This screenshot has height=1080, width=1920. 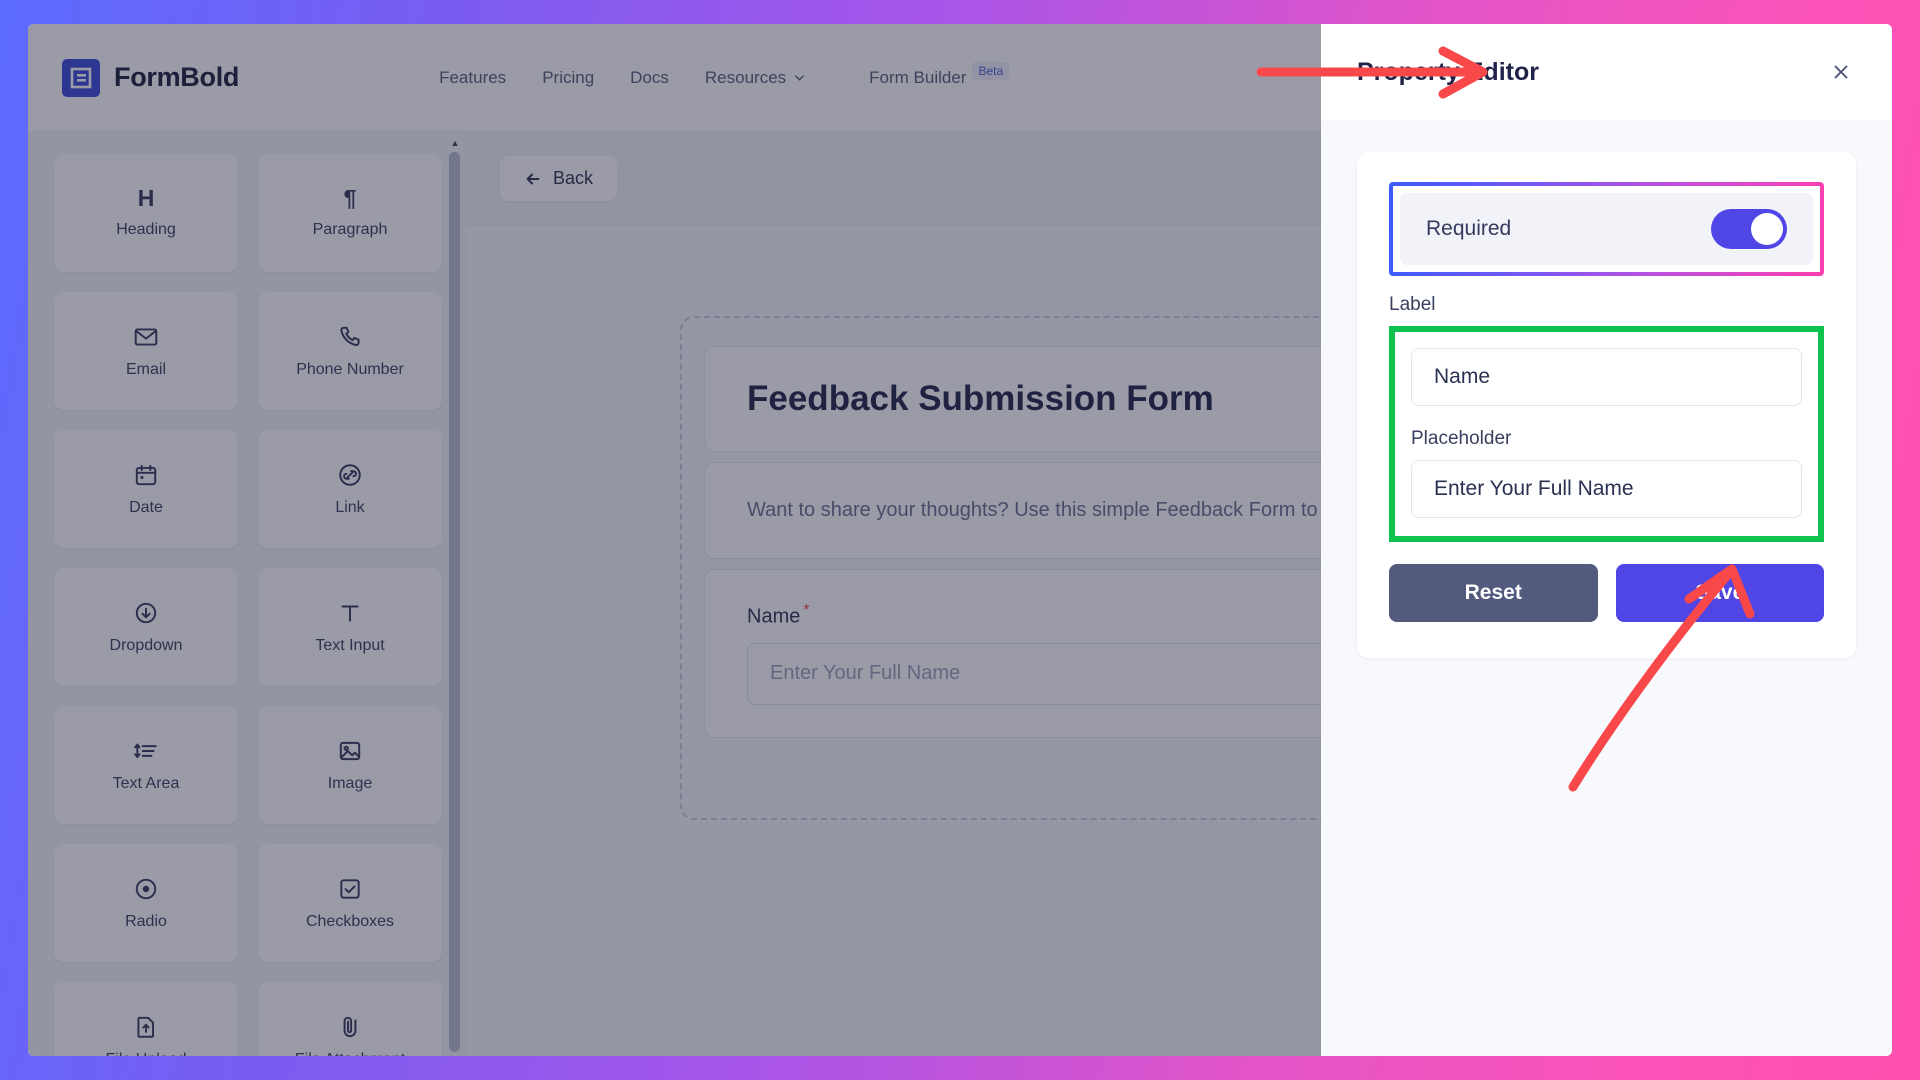 What do you see at coordinates (1719, 593) in the screenshot?
I see `save-button: Save` at bounding box center [1719, 593].